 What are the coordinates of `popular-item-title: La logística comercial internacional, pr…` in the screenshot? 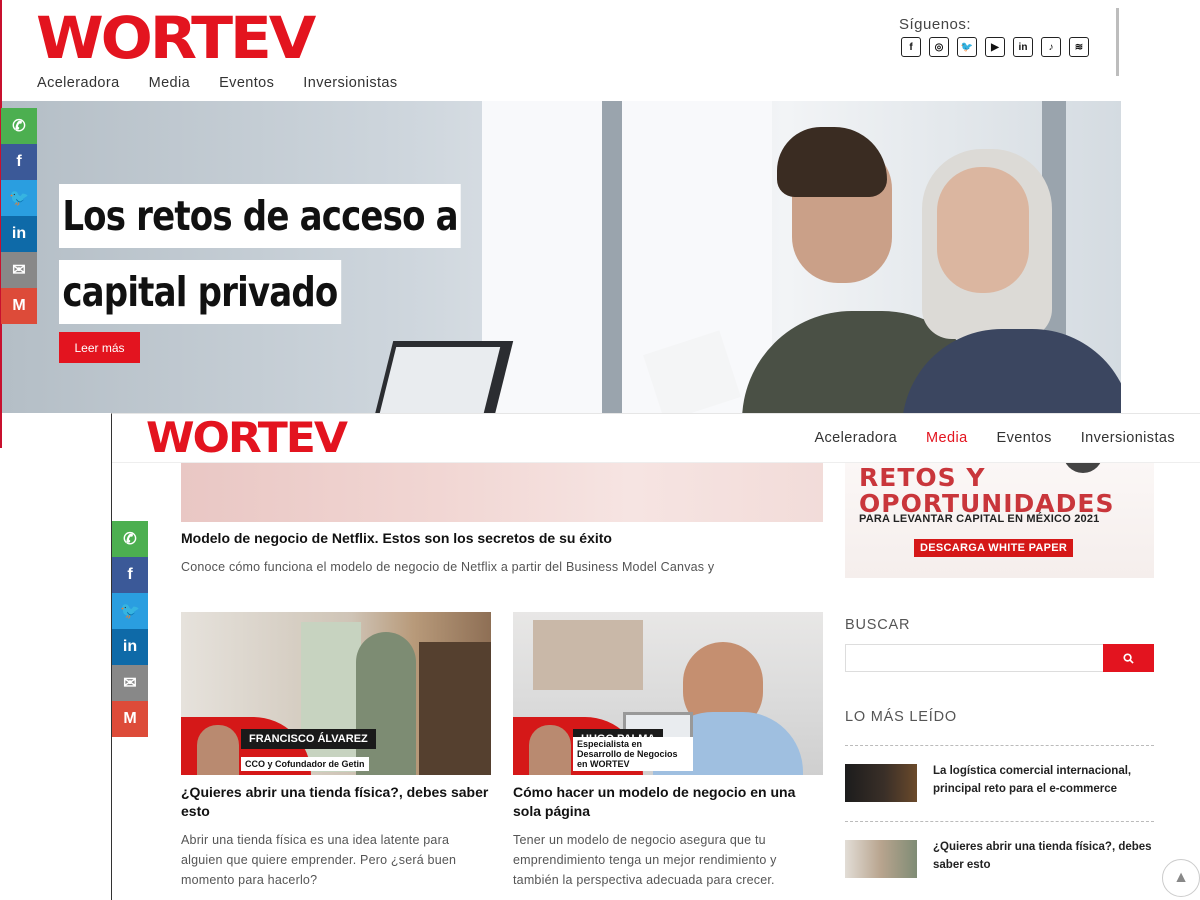 It's located at (1049, 782).